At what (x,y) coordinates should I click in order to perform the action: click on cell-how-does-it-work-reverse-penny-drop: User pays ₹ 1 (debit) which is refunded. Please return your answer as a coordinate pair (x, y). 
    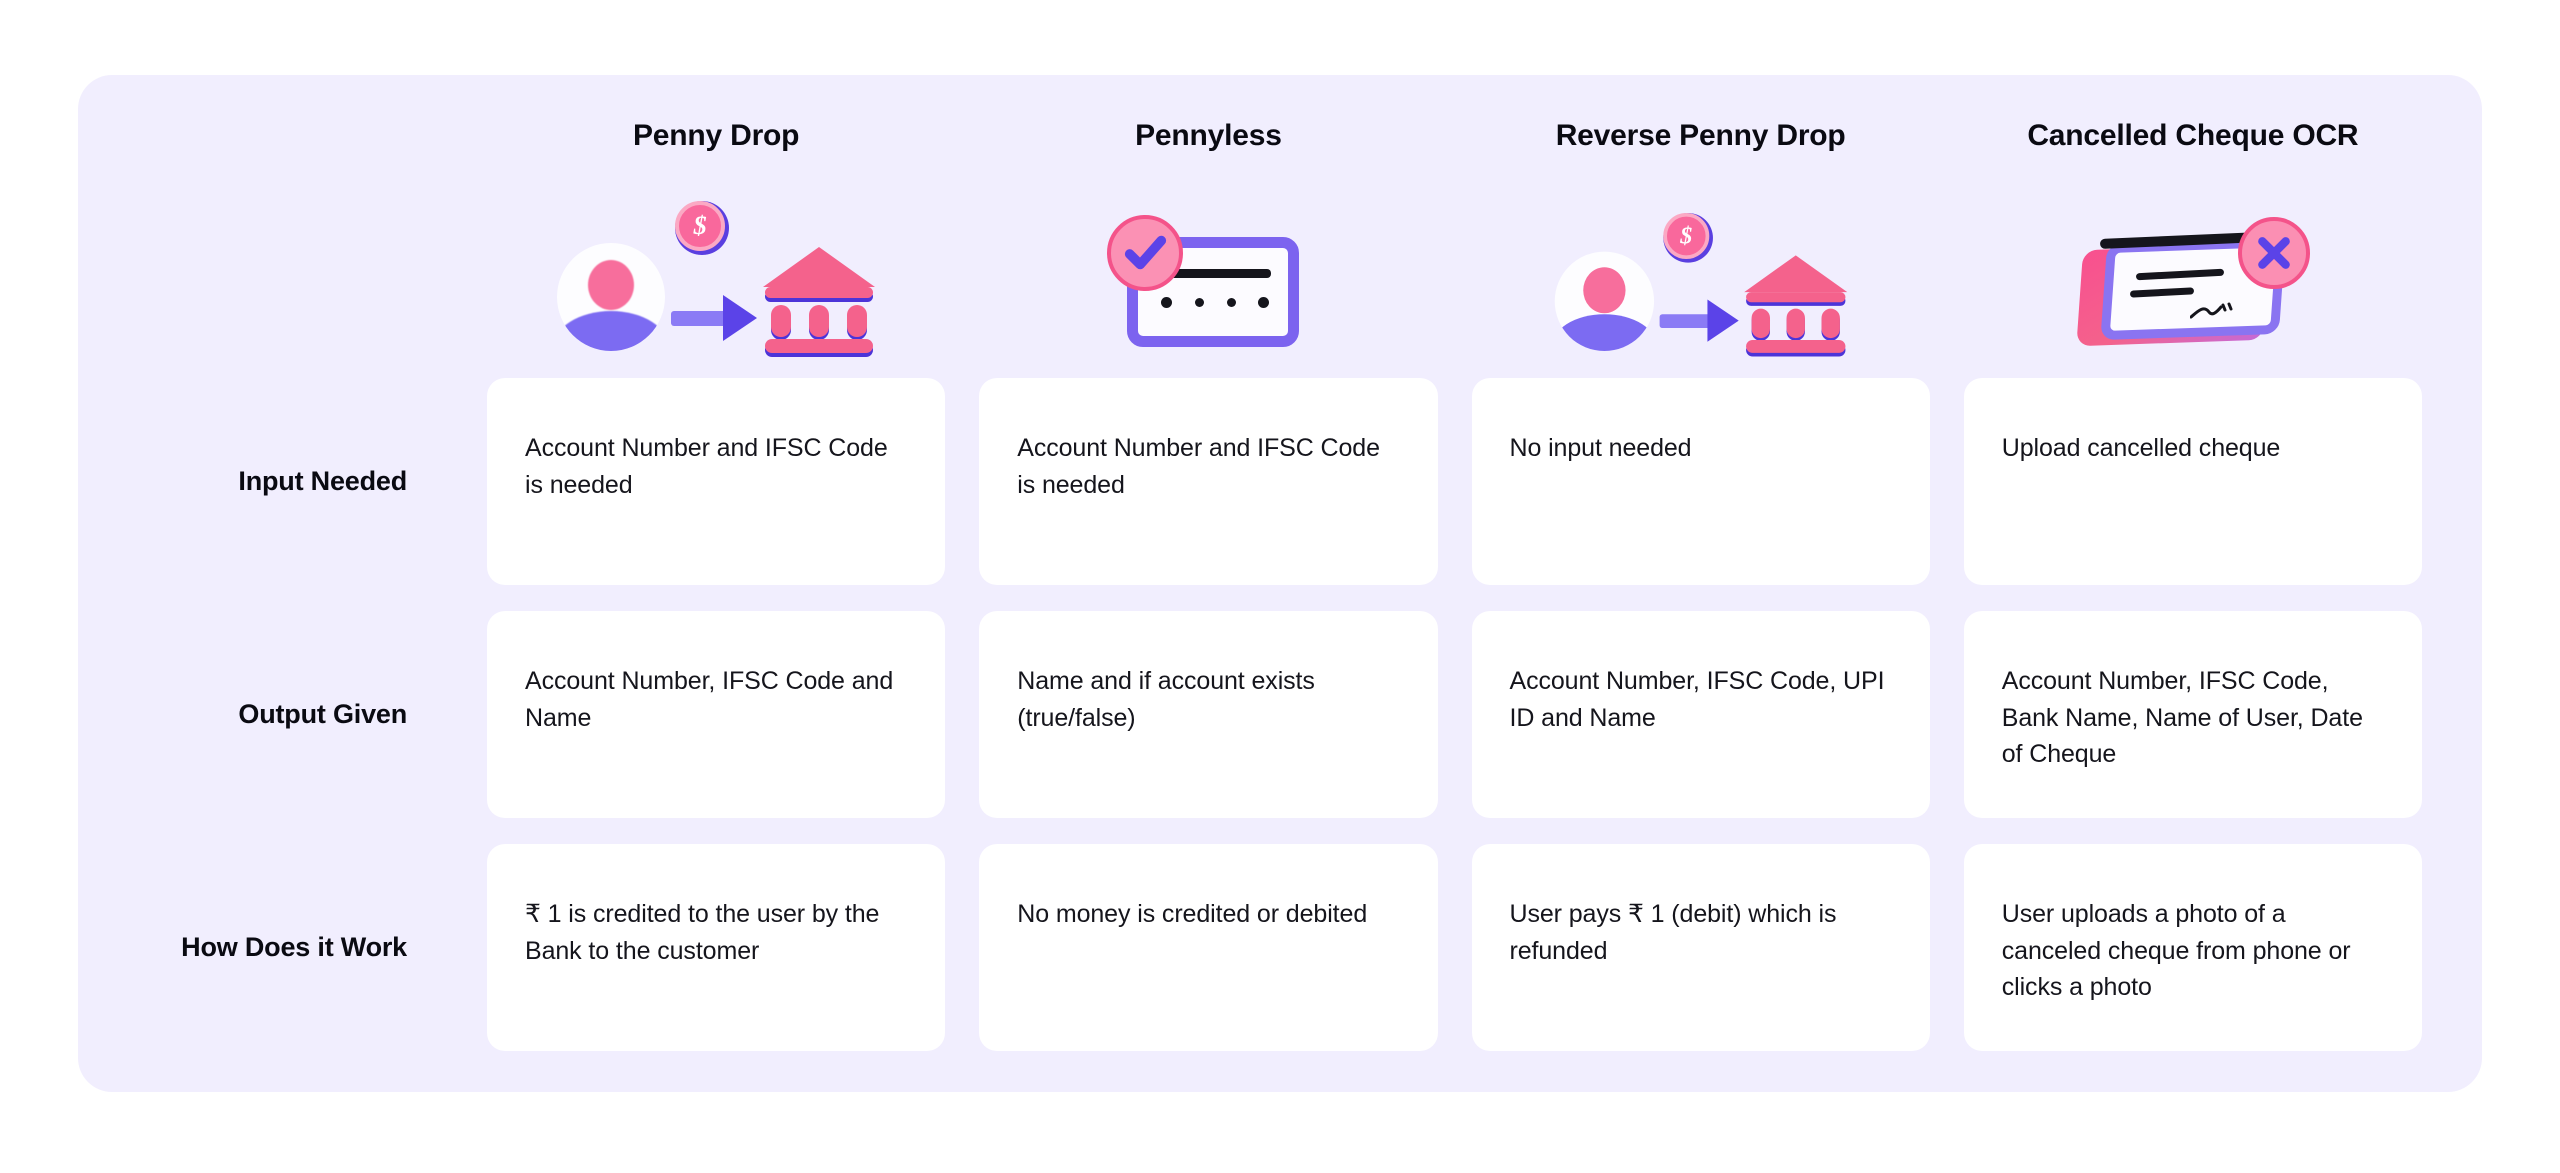
    Looking at the image, I should click on (1700, 947).